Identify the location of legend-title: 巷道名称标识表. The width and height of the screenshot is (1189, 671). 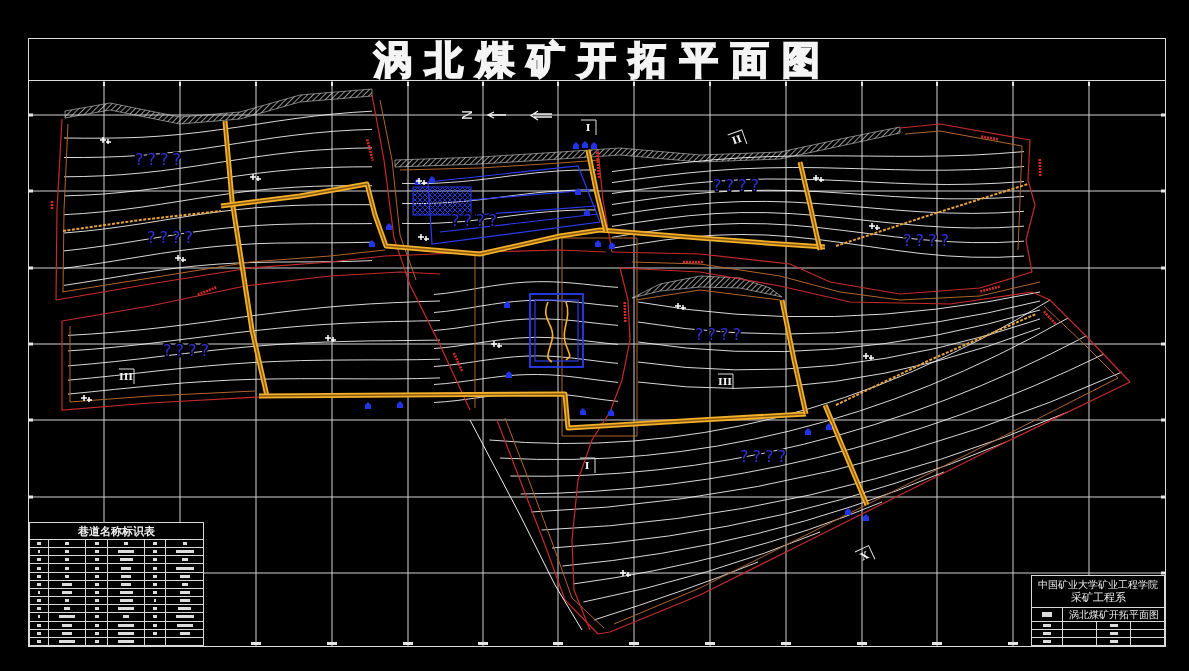
(116, 531).